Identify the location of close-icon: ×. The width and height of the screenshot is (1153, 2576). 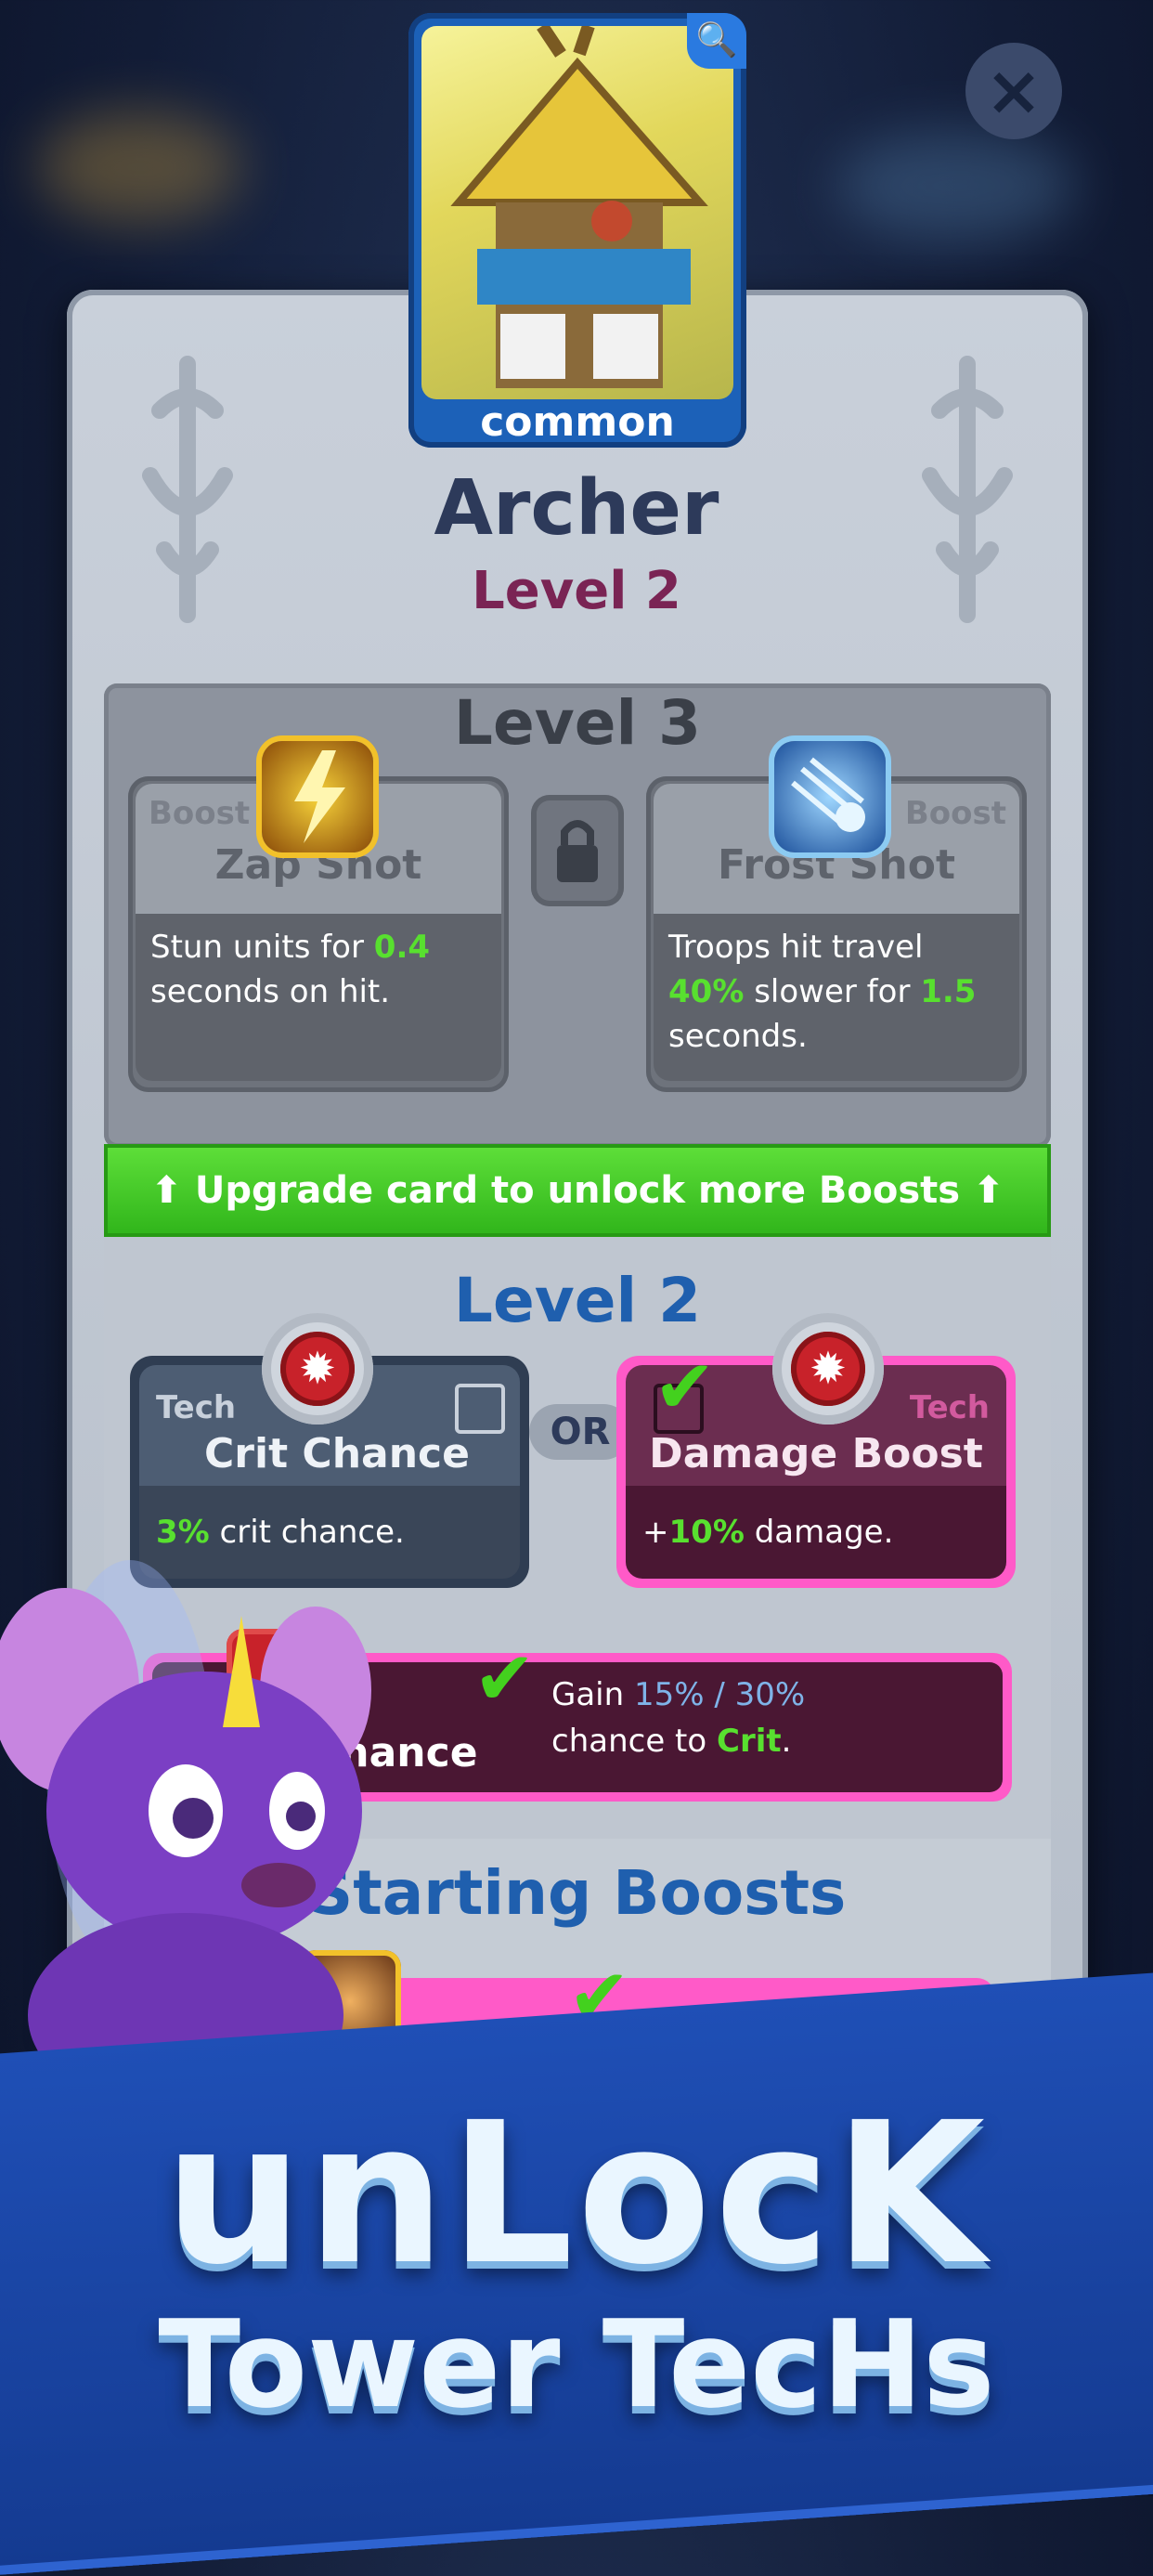
(1013, 91).